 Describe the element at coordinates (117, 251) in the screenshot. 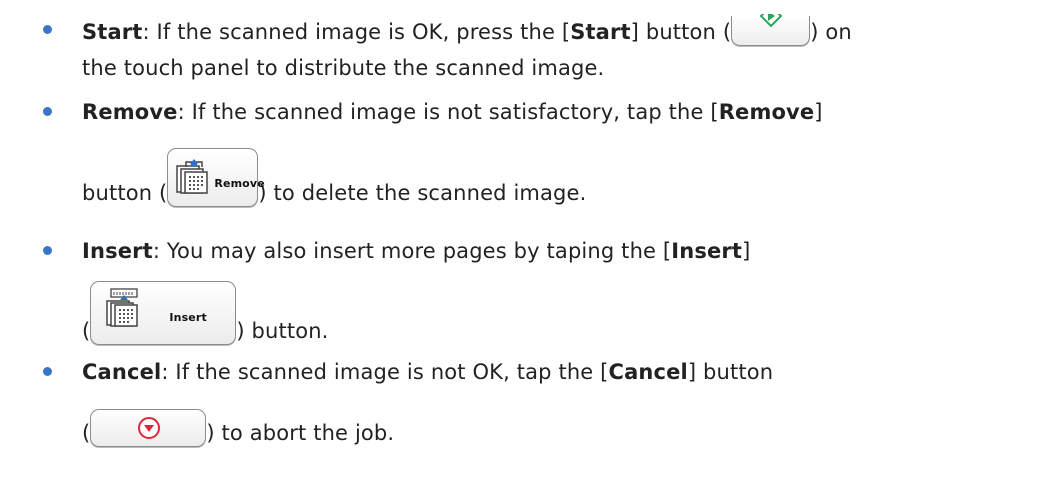

I see `insert-term: Insert` at that location.